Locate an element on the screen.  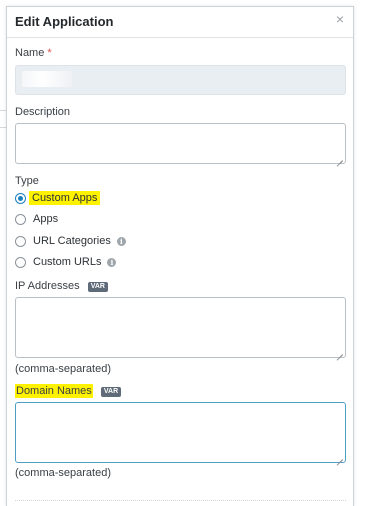
required-mark: * is located at coordinates (49, 53).